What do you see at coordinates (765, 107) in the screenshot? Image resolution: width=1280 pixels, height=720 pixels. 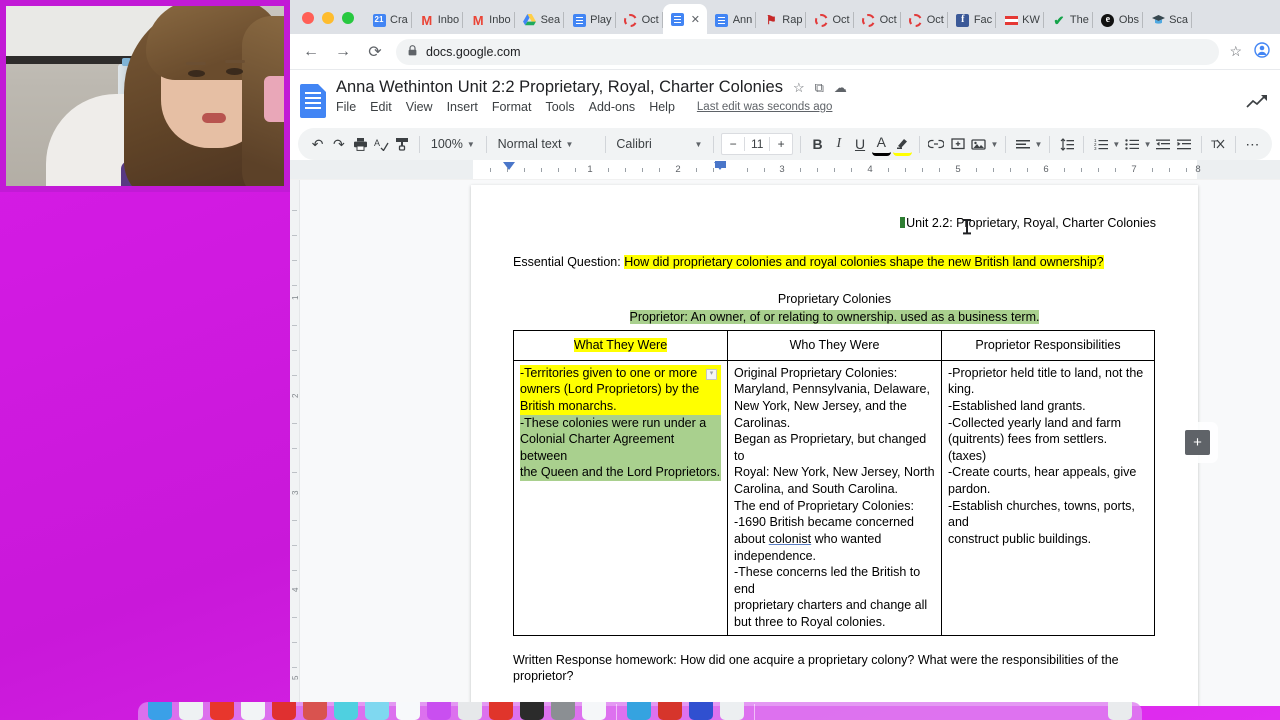 I see `last-edit-status: Last edit was seconds ago` at bounding box center [765, 107].